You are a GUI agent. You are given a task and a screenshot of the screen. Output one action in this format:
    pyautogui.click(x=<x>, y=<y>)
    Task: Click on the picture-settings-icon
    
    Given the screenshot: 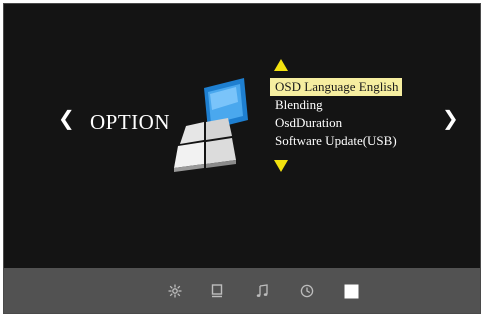 What is the action you would take?
    pyautogui.click(x=175, y=291)
    